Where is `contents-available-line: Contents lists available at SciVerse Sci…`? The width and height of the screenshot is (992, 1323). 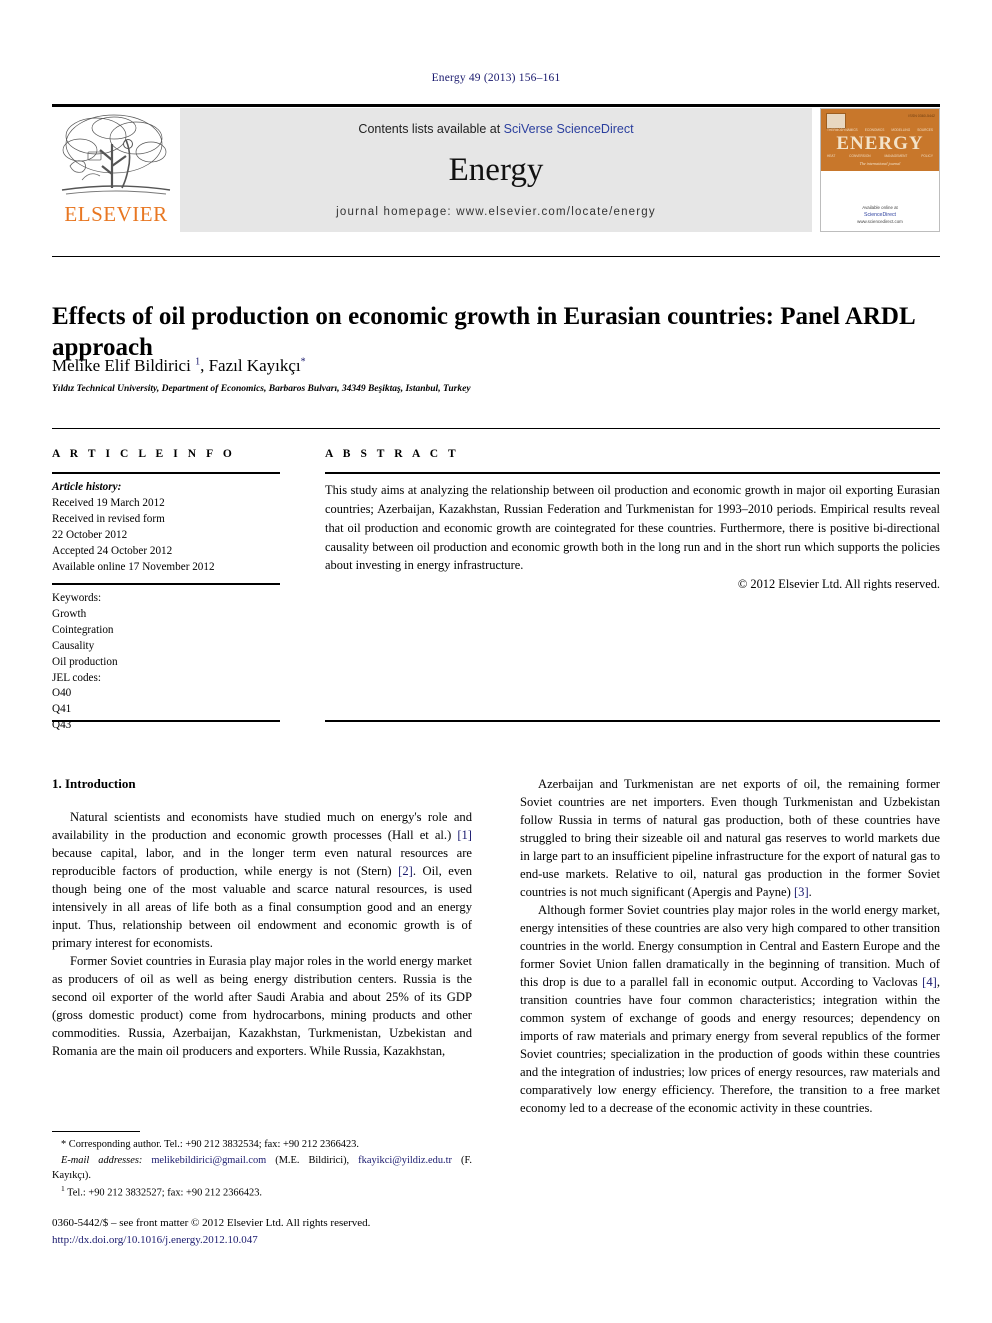
contents-available-line: Contents lists available at SciVerse Sci… is located at coordinates (496, 129).